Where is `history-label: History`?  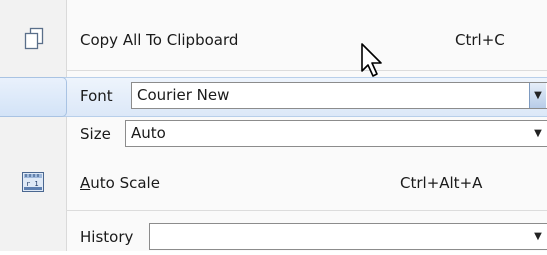
history-label: History is located at coordinates (107, 237).